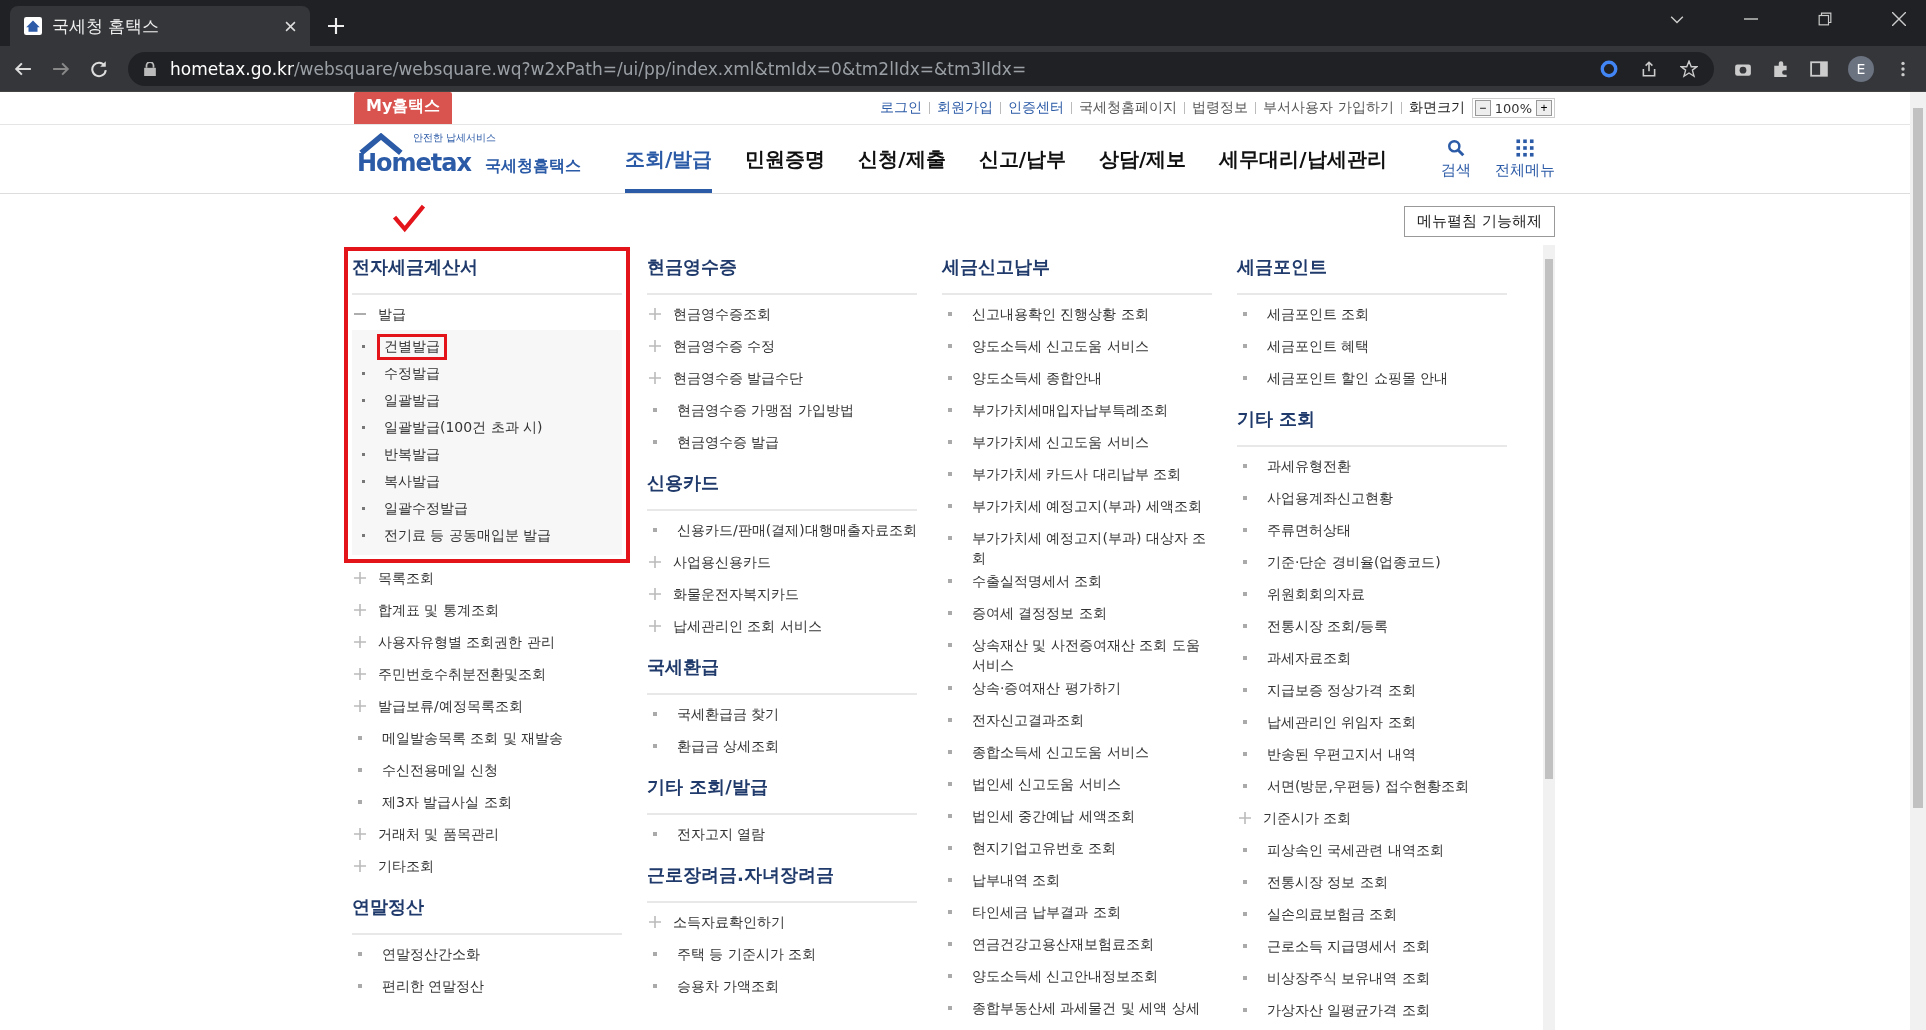 The image size is (1926, 1030). What do you see at coordinates (1036, 108) in the screenshot?
I see `utility-link: 인증센터` at bounding box center [1036, 108].